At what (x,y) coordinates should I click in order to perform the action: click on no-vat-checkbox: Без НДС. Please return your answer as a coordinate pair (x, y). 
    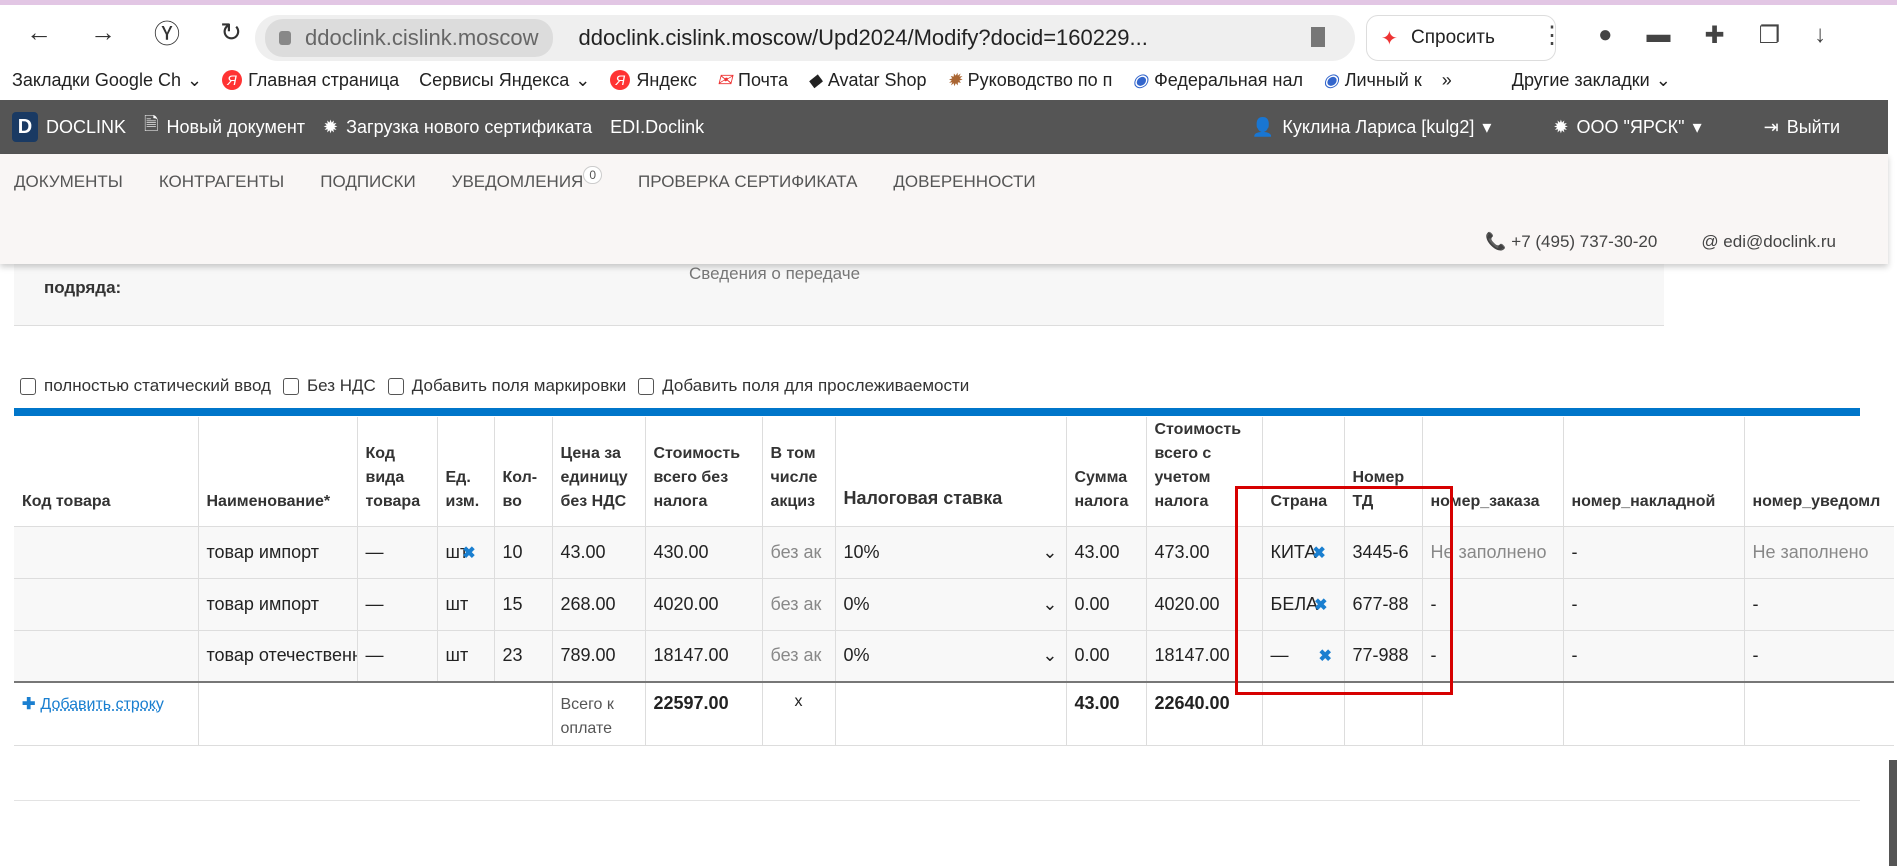
    Looking at the image, I should click on (329, 386).